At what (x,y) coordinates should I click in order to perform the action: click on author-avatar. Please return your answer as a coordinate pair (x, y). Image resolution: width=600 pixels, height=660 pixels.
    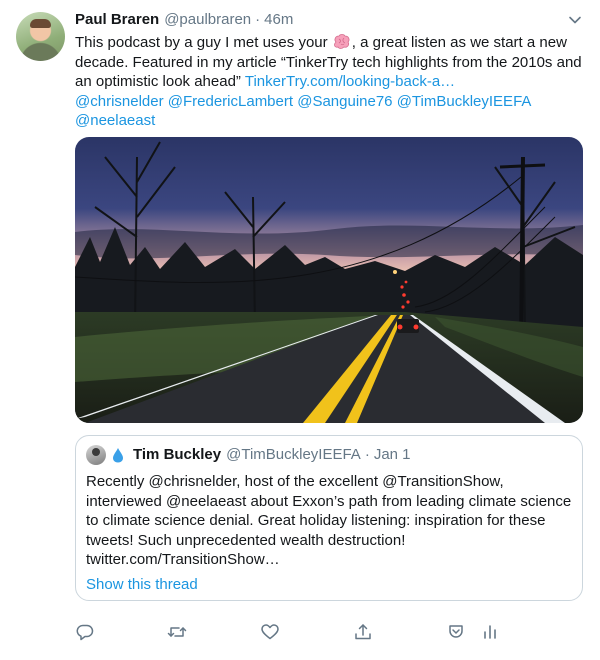
    Looking at the image, I should click on (40, 36).